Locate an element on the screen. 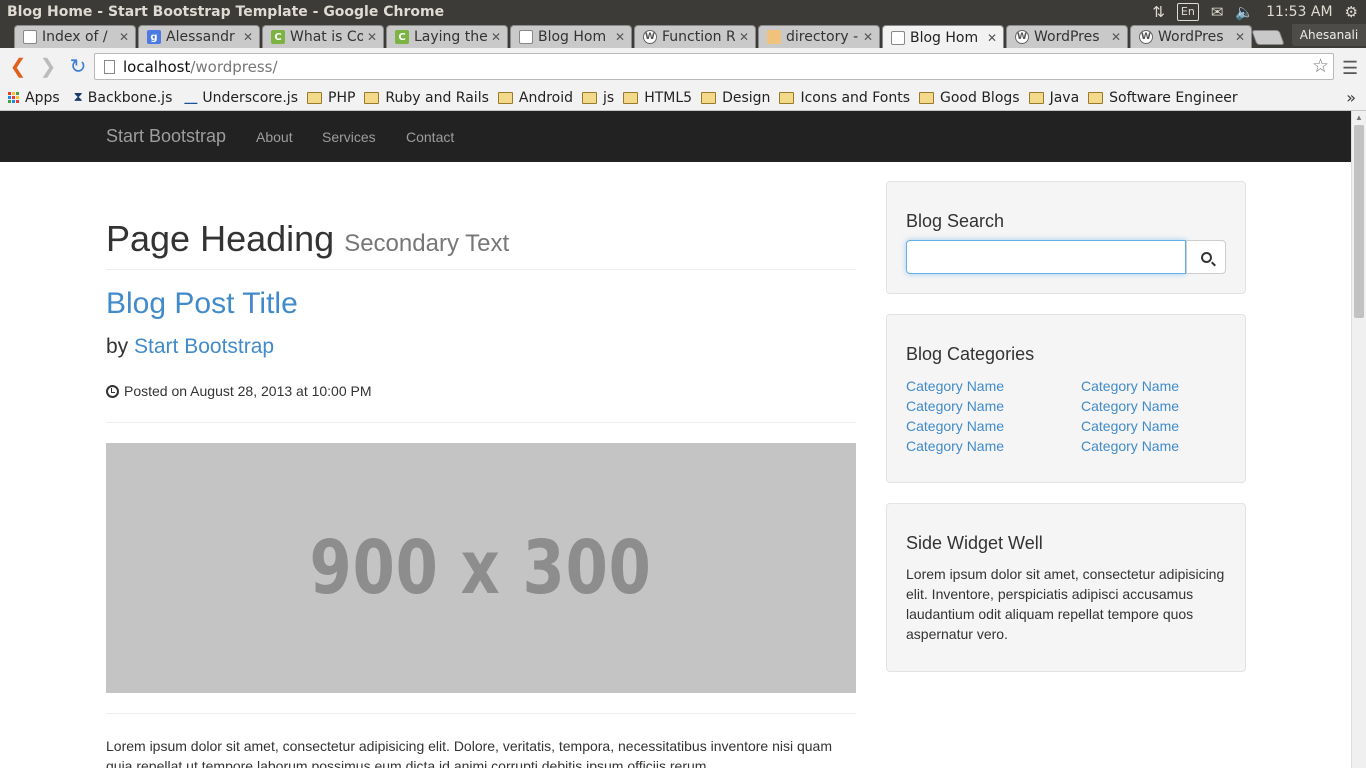  network-icon: ⇅ is located at coordinates (1158, 12).